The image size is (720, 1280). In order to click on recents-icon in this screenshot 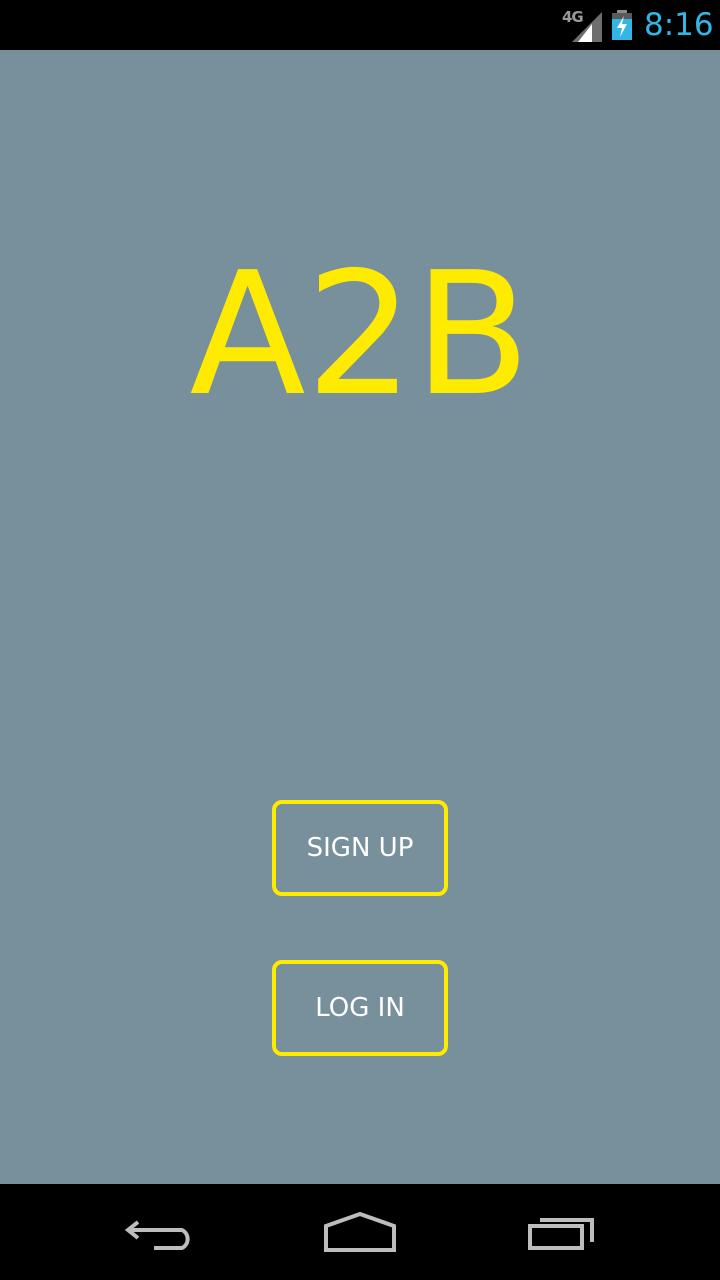, I will do `click(561, 1234)`.